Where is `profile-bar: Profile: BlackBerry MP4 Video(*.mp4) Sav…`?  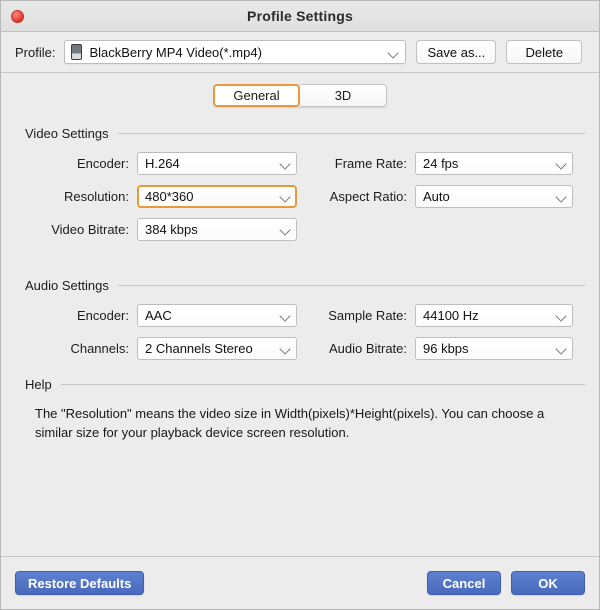 profile-bar: Profile: BlackBerry MP4 Video(*.mp4) Sav… is located at coordinates (300, 52).